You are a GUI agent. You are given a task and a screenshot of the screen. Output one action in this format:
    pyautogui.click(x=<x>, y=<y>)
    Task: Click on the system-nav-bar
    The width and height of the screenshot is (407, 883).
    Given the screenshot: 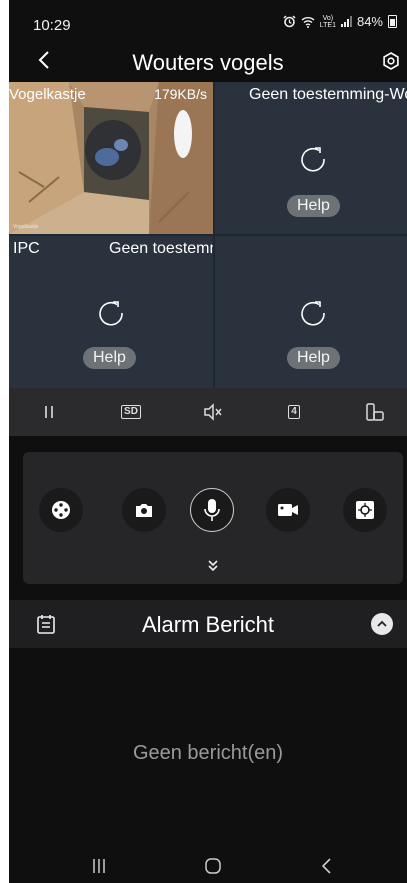 What is the action you would take?
    pyautogui.click(x=208, y=864)
    